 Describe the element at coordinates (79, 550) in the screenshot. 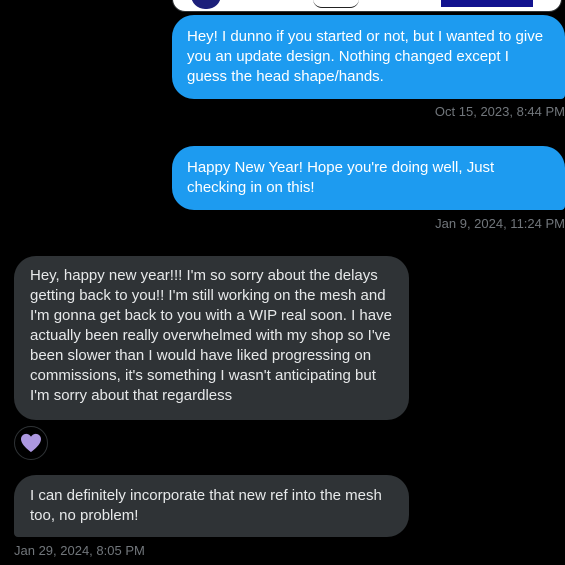

I see `message-timestamp: Jan 29, 2024, 8:05 PM` at that location.